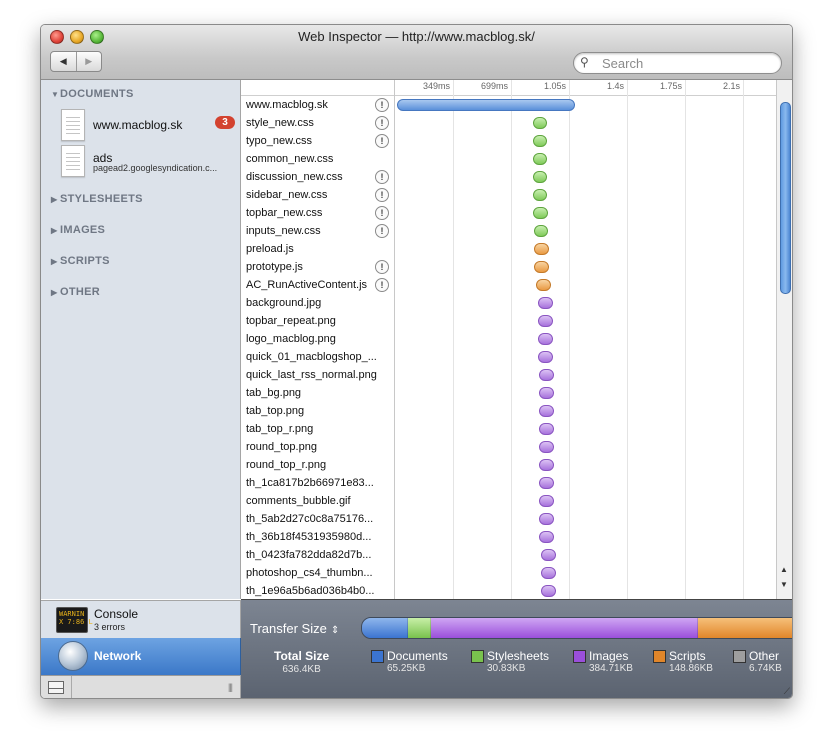  I want to click on resource-row: style_new.css!, so click(317, 123).